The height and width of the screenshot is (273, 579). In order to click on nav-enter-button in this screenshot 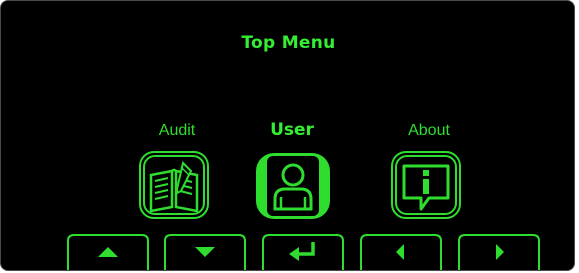, I will do `click(303, 251)`.